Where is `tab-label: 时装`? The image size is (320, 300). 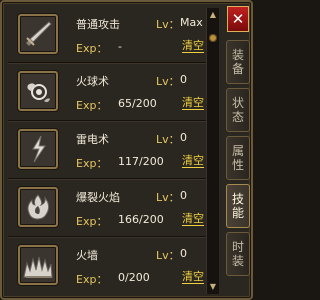
tab-label: 时装 is located at coordinates (238, 254).